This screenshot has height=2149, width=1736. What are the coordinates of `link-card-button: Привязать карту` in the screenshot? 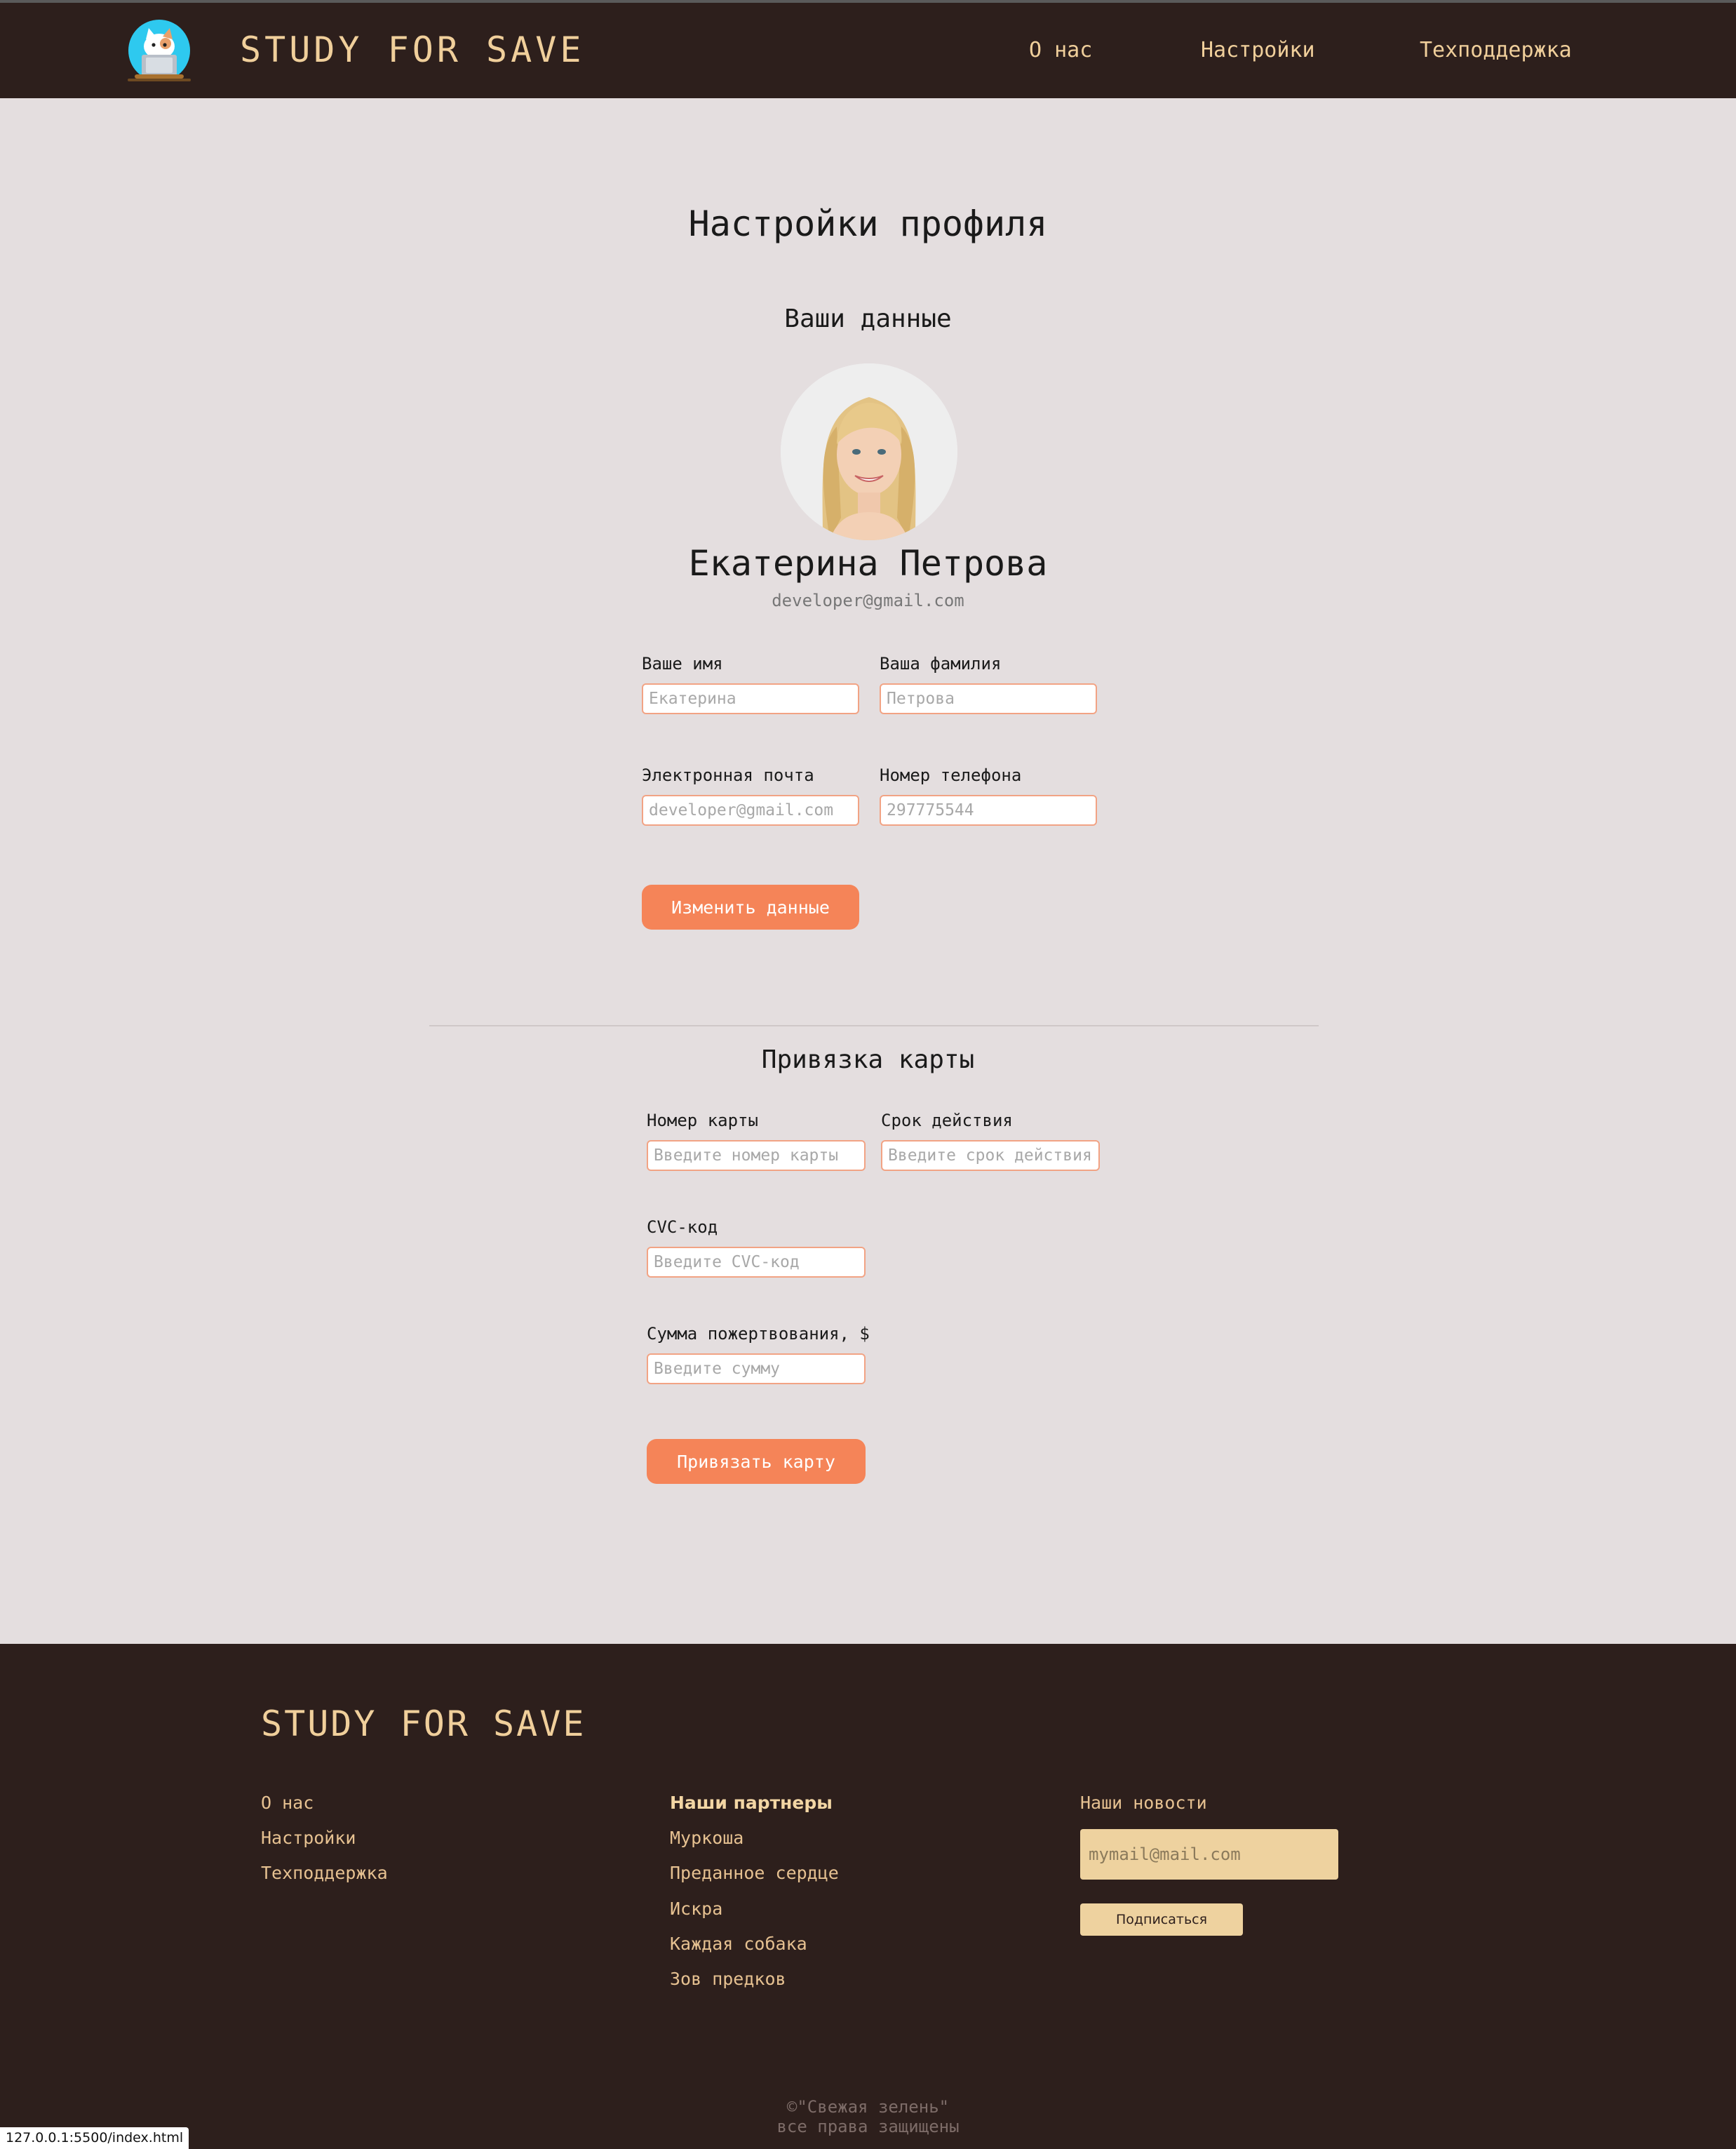 It's located at (756, 1462).